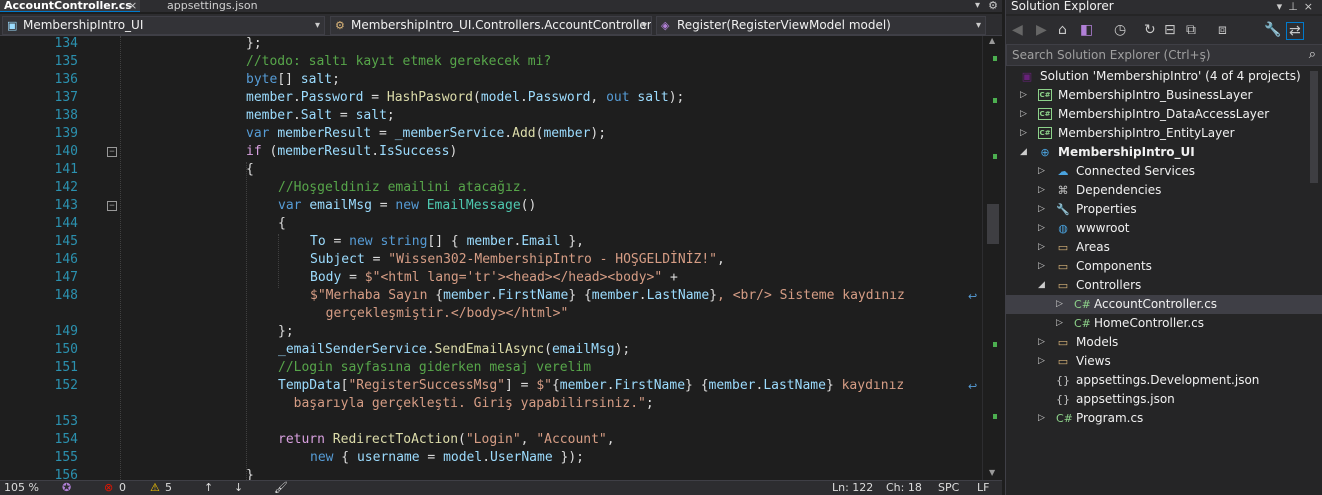 This screenshot has width=1322, height=495. Describe the element at coordinates (983, 488) in the screenshot. I see `line-ending-indicator: LF` at that location.